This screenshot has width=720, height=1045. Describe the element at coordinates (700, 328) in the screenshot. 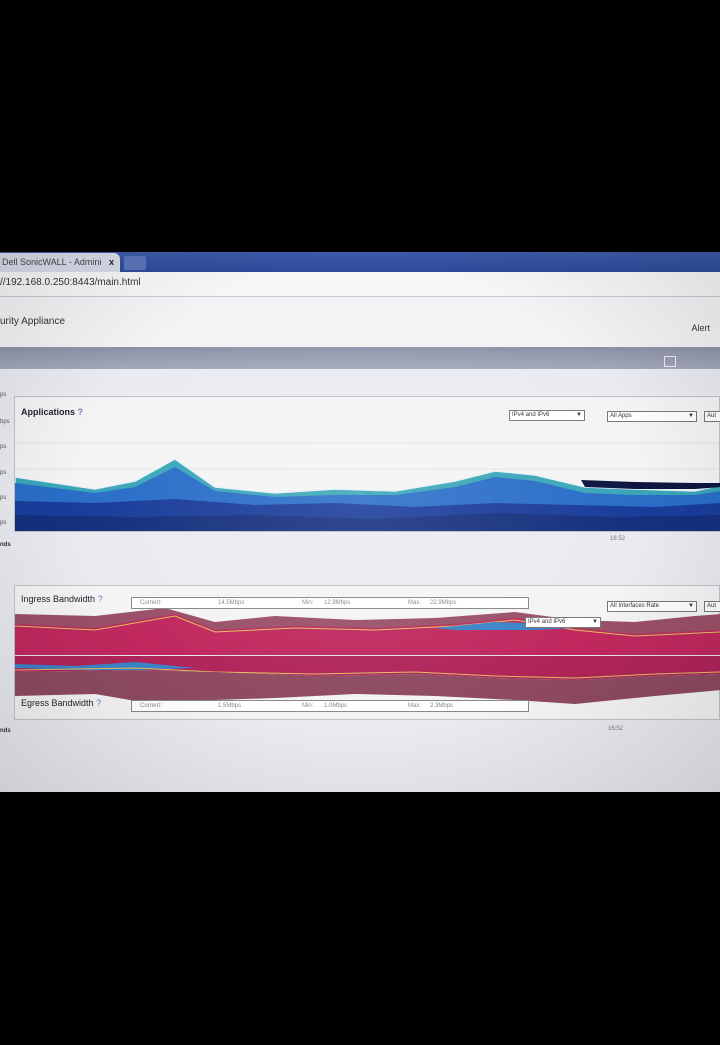

I see `alert-link: Alert` at that location.